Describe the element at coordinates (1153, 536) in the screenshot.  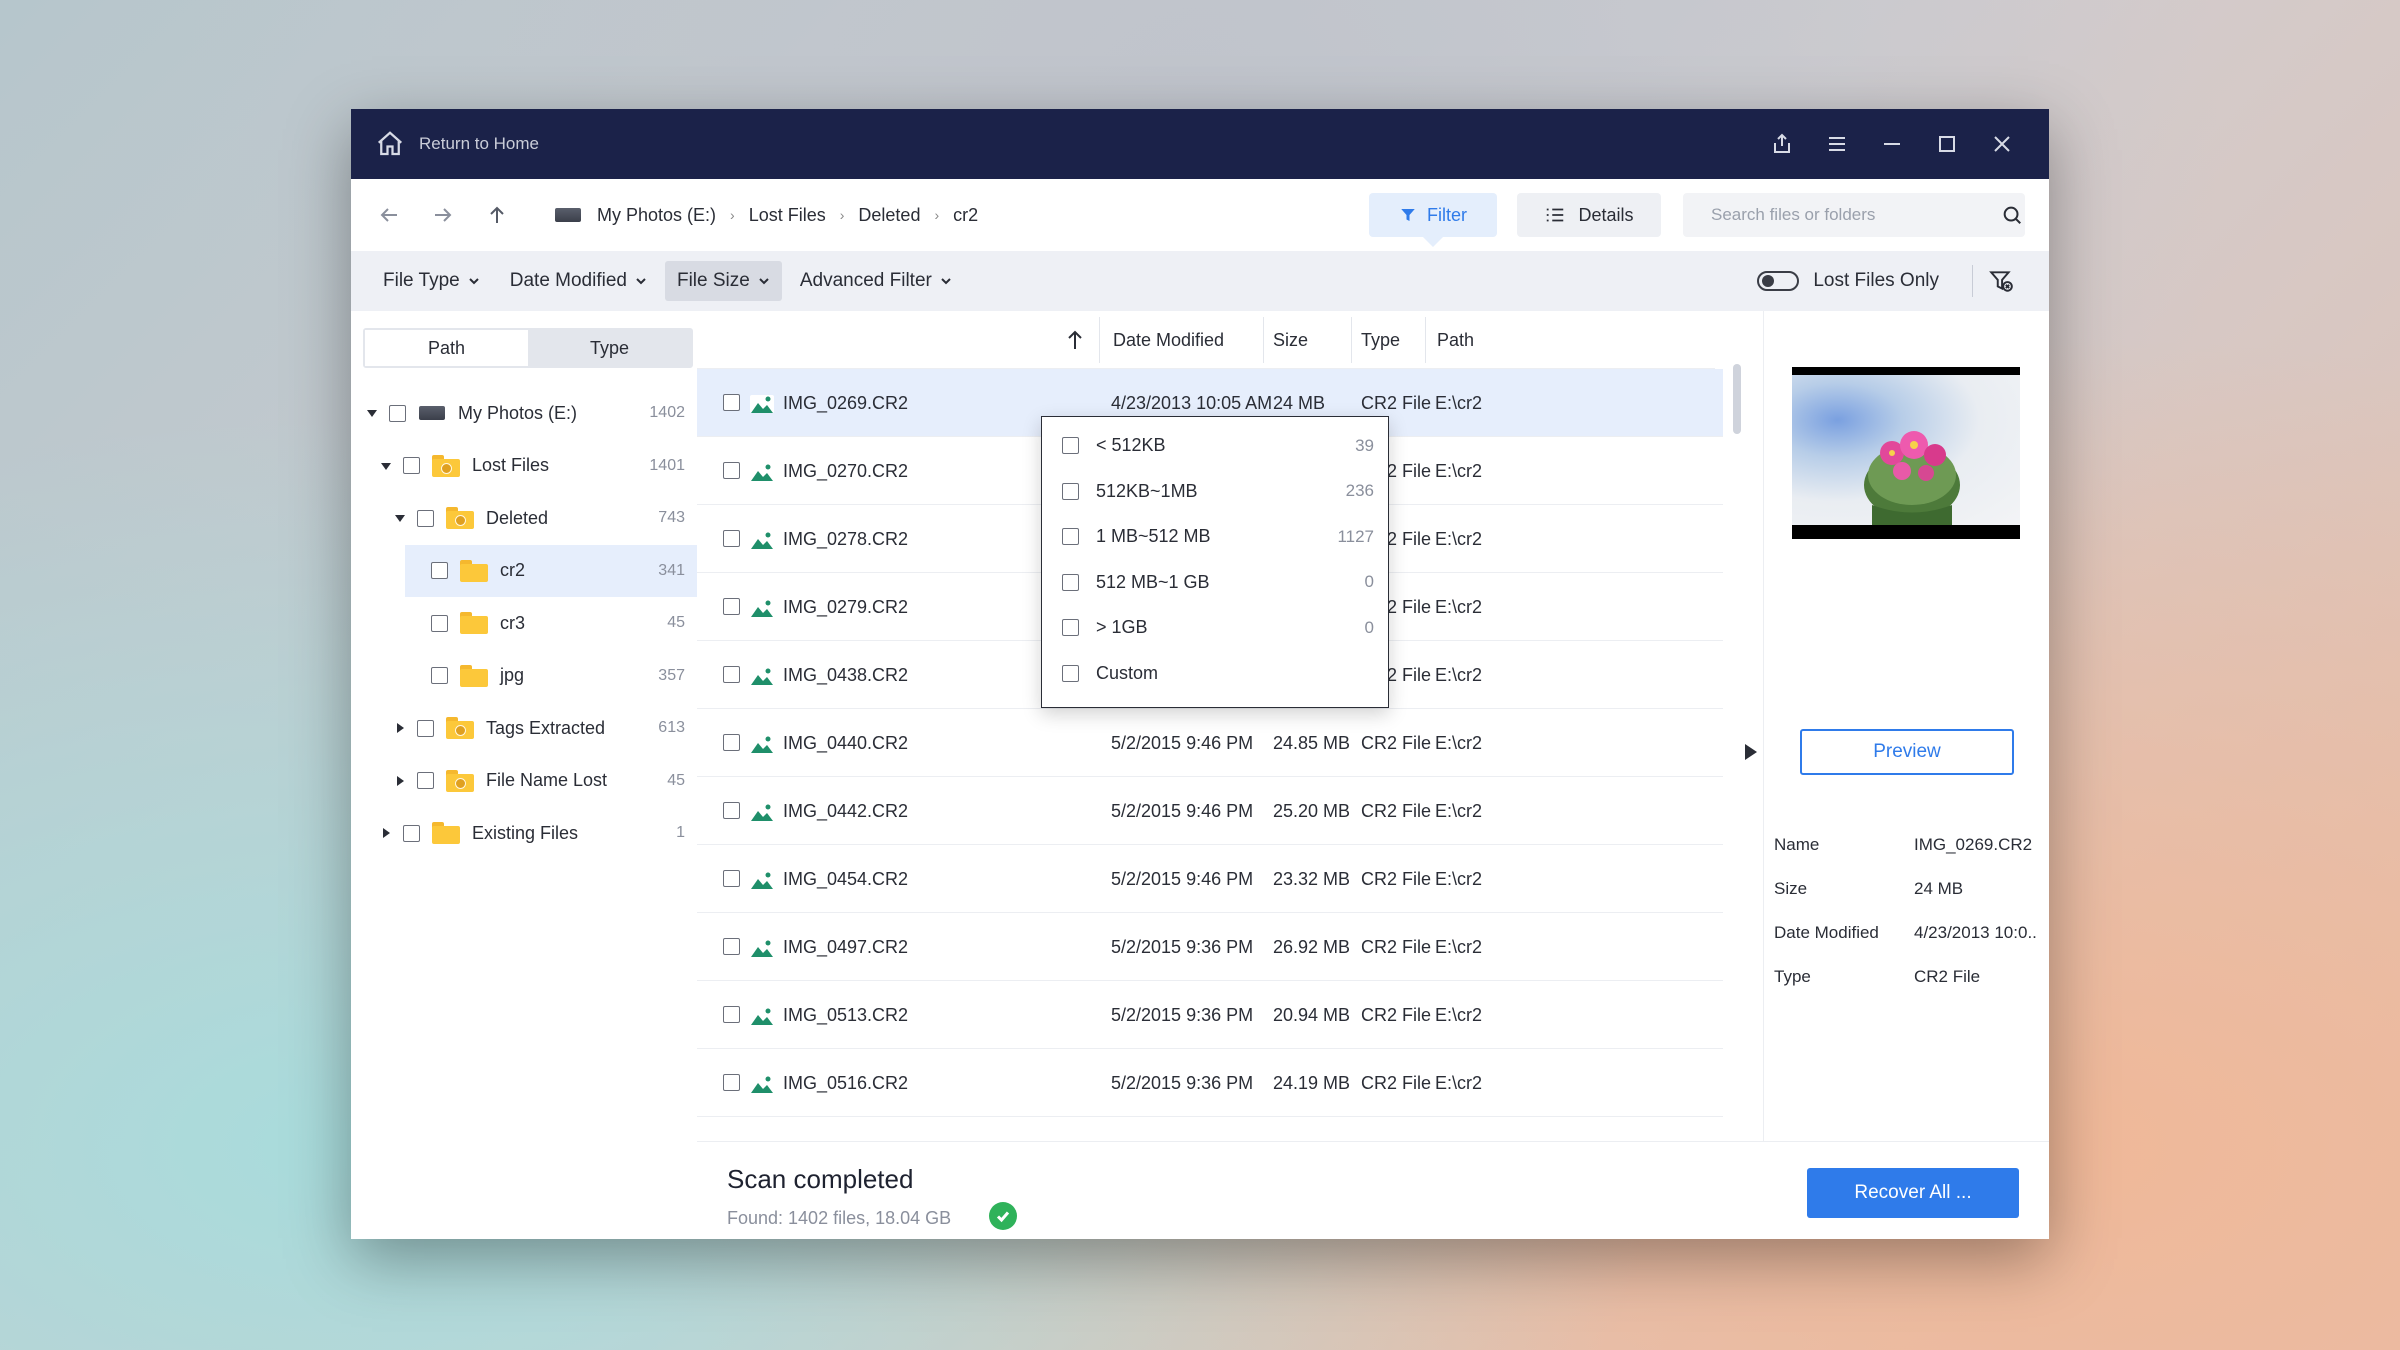
I see `option-label: 1 MB~512 MB` at that location.